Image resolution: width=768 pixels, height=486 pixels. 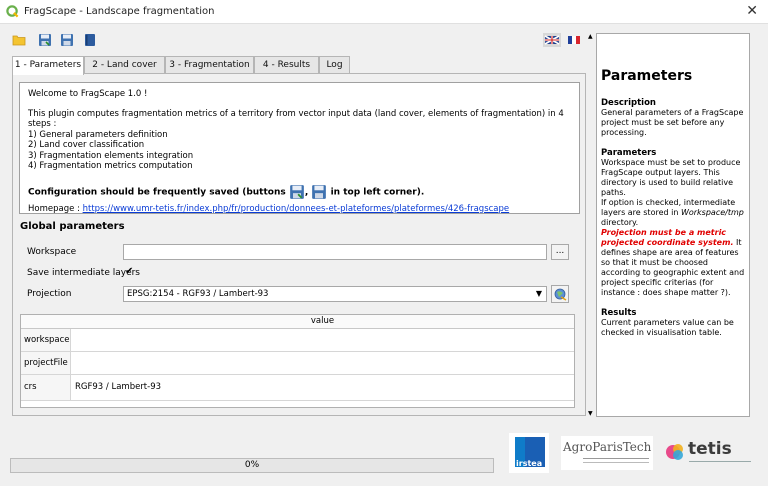 I want to click on row-header: projectFile, so click(x=46, y=363).